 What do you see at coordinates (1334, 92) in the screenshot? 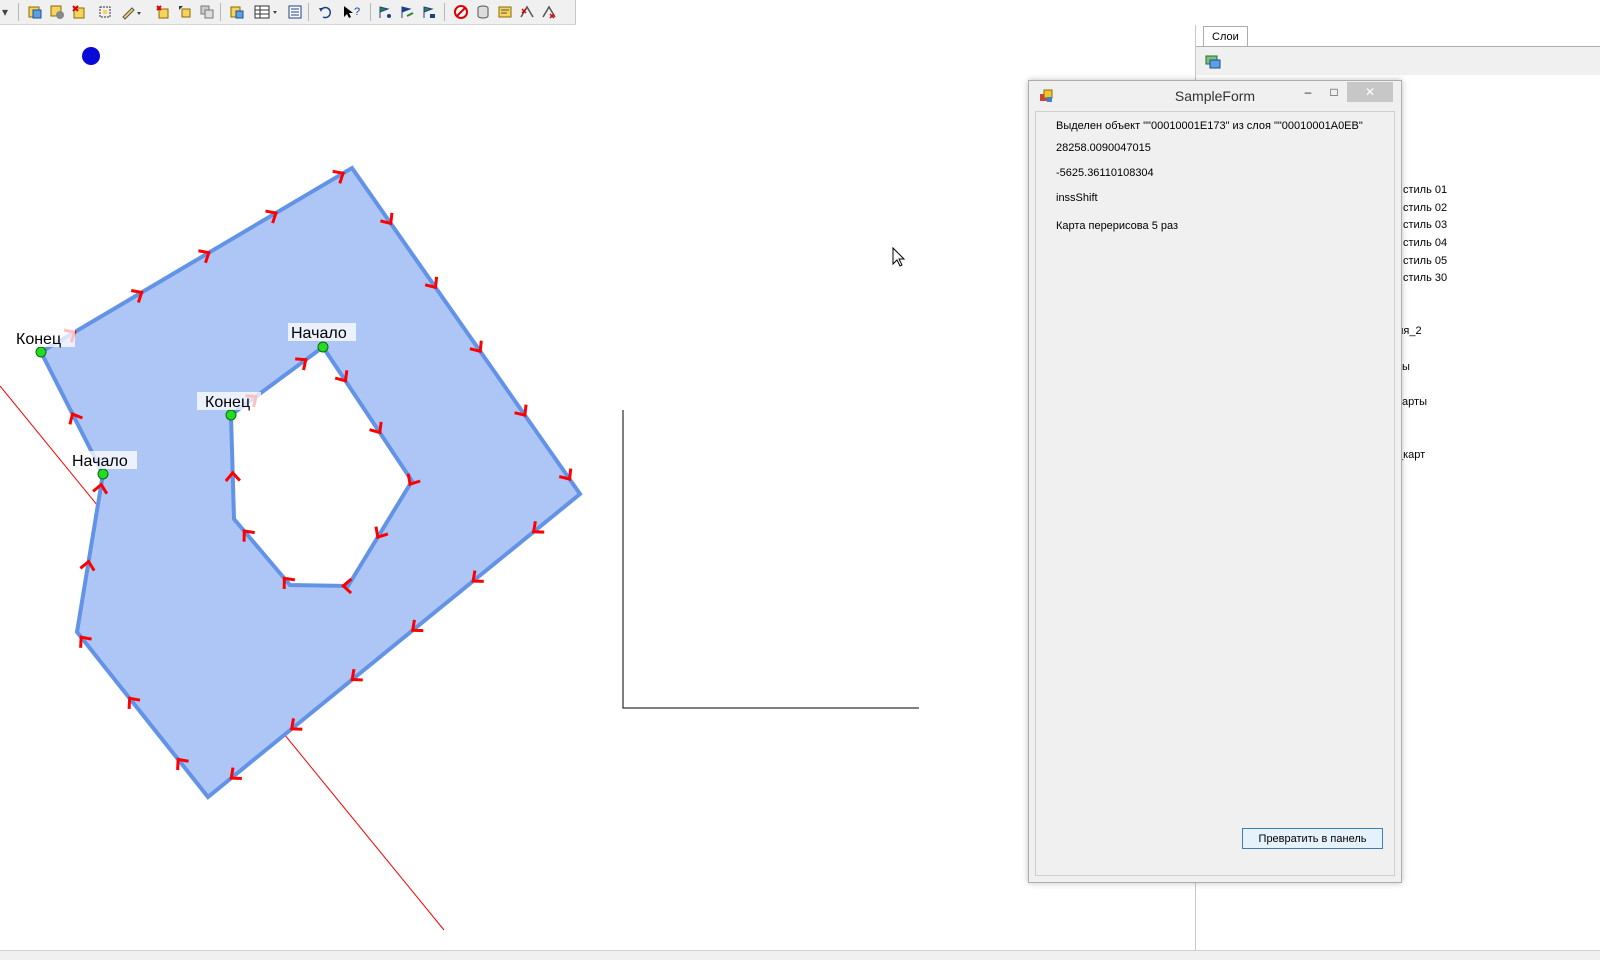
I see `maximize-button: □` at bounding box center [1334, 92].